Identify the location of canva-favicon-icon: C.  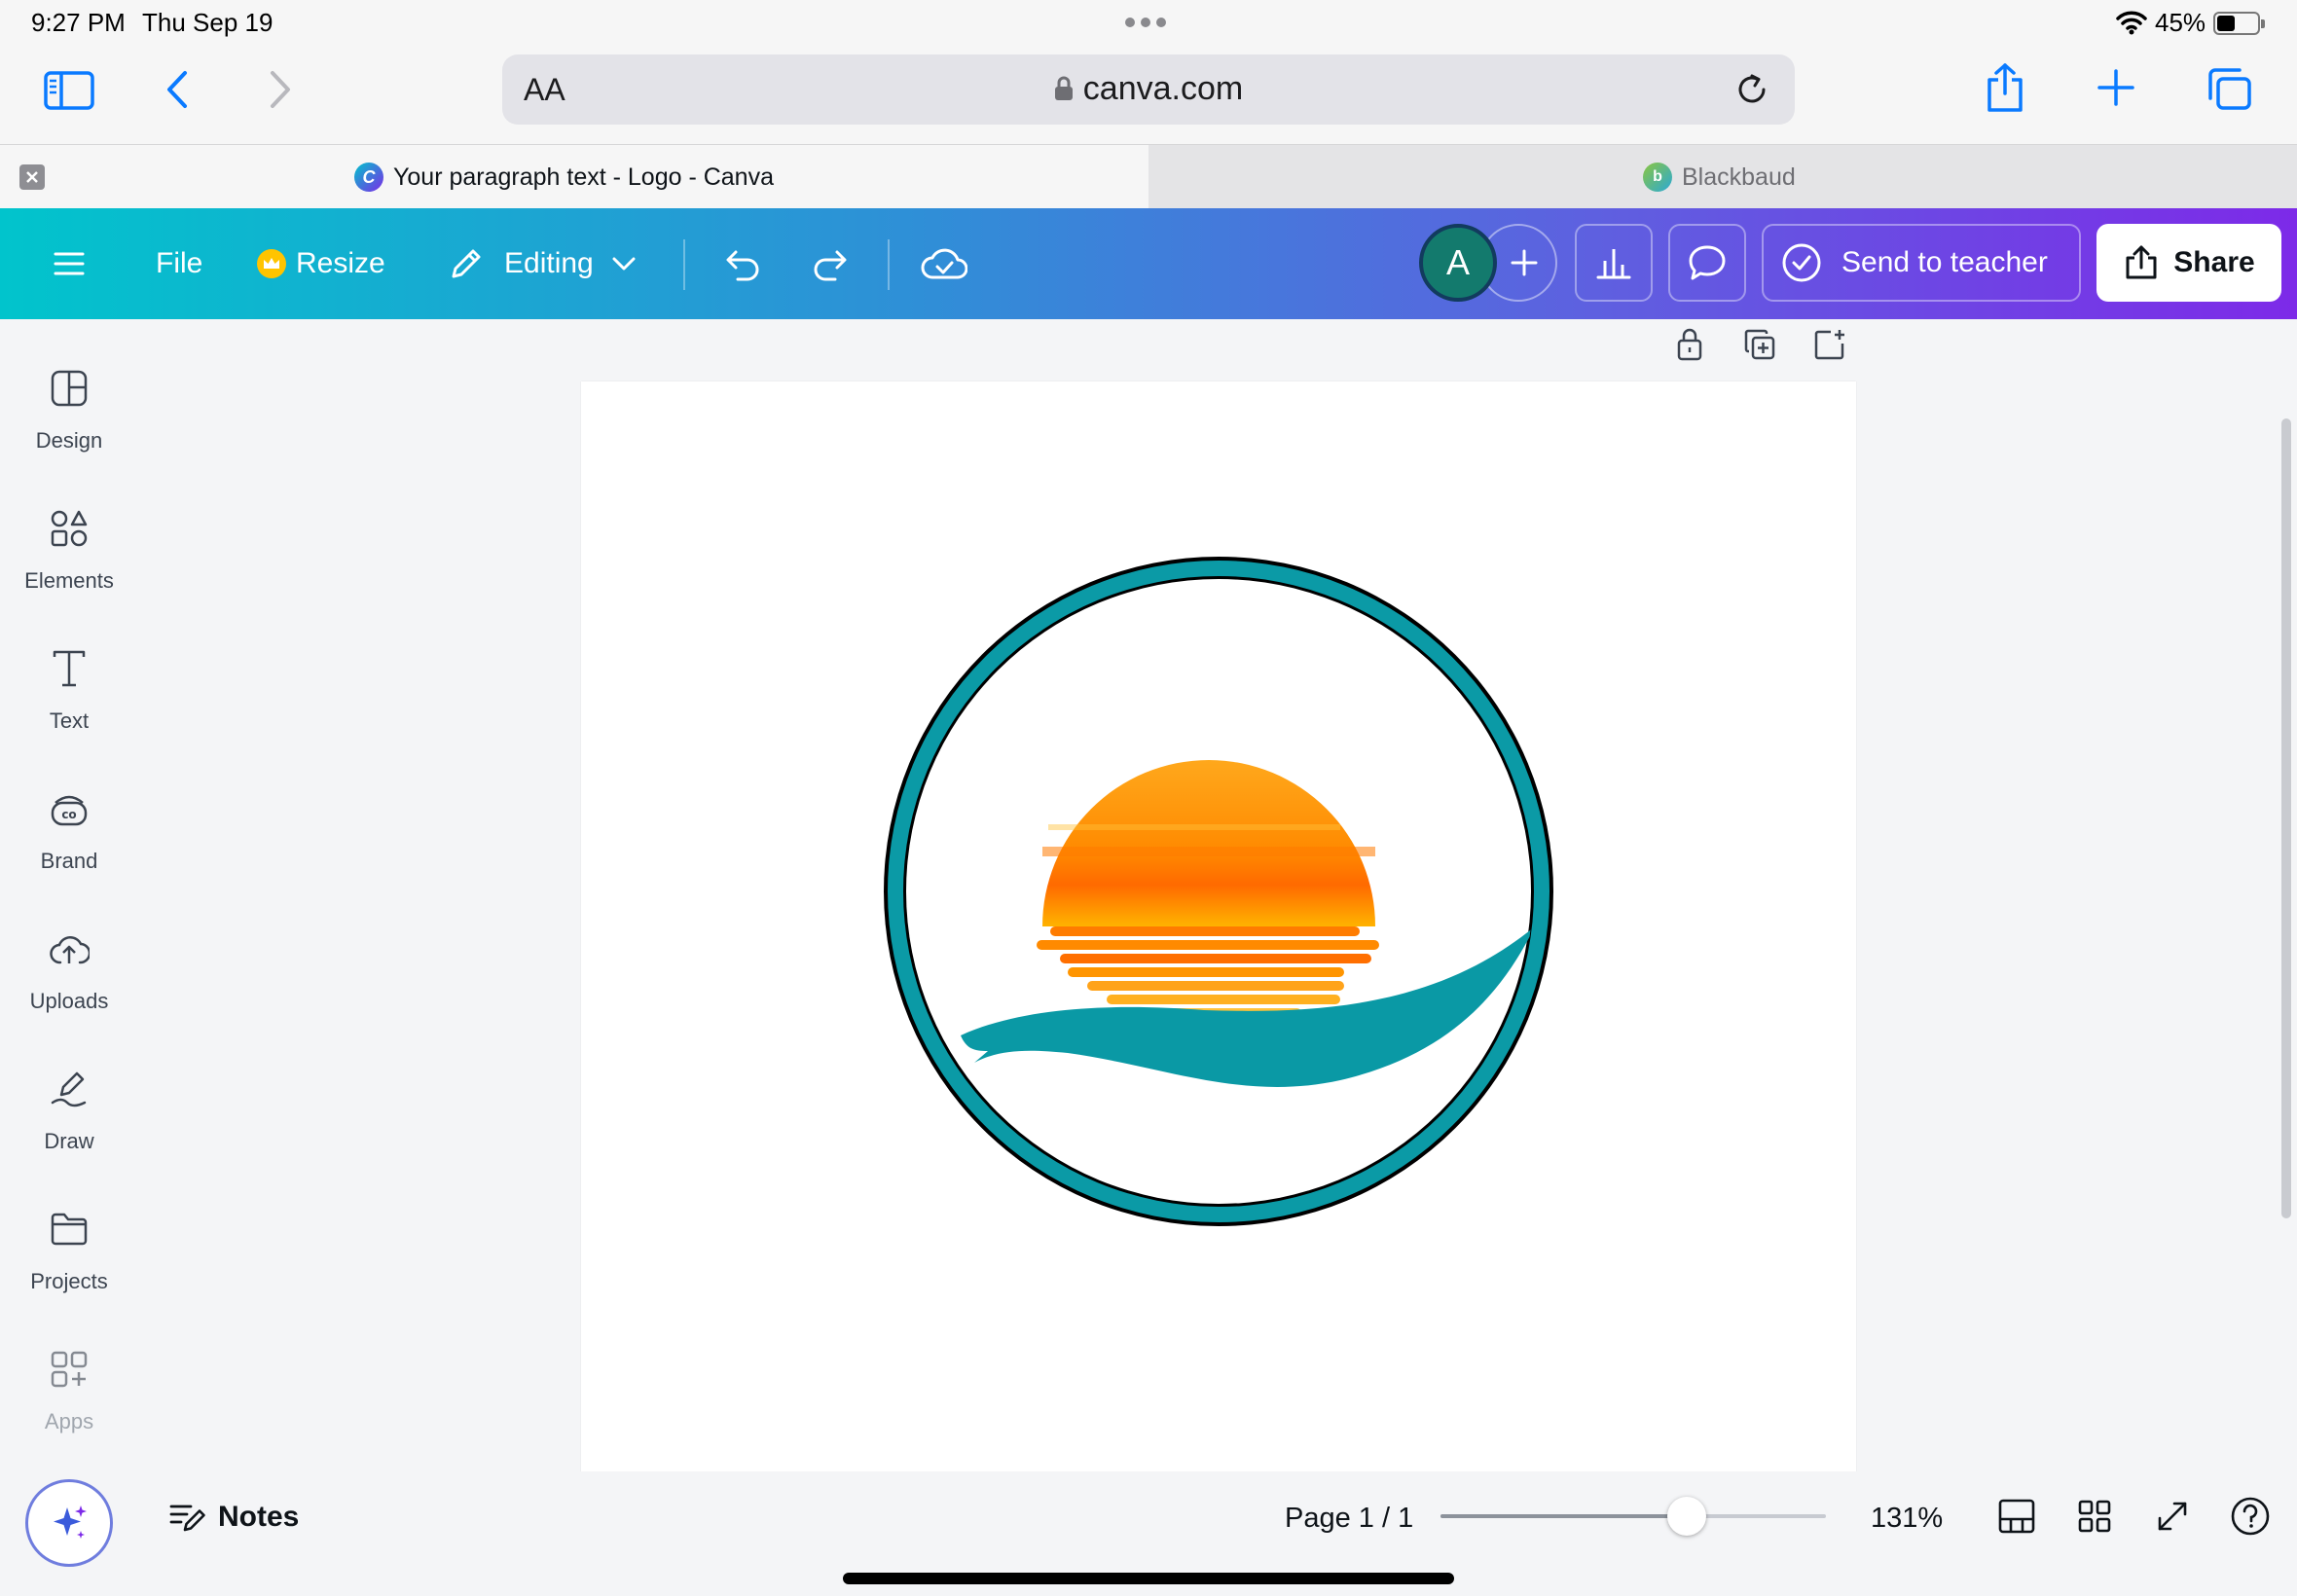
(368, 177).